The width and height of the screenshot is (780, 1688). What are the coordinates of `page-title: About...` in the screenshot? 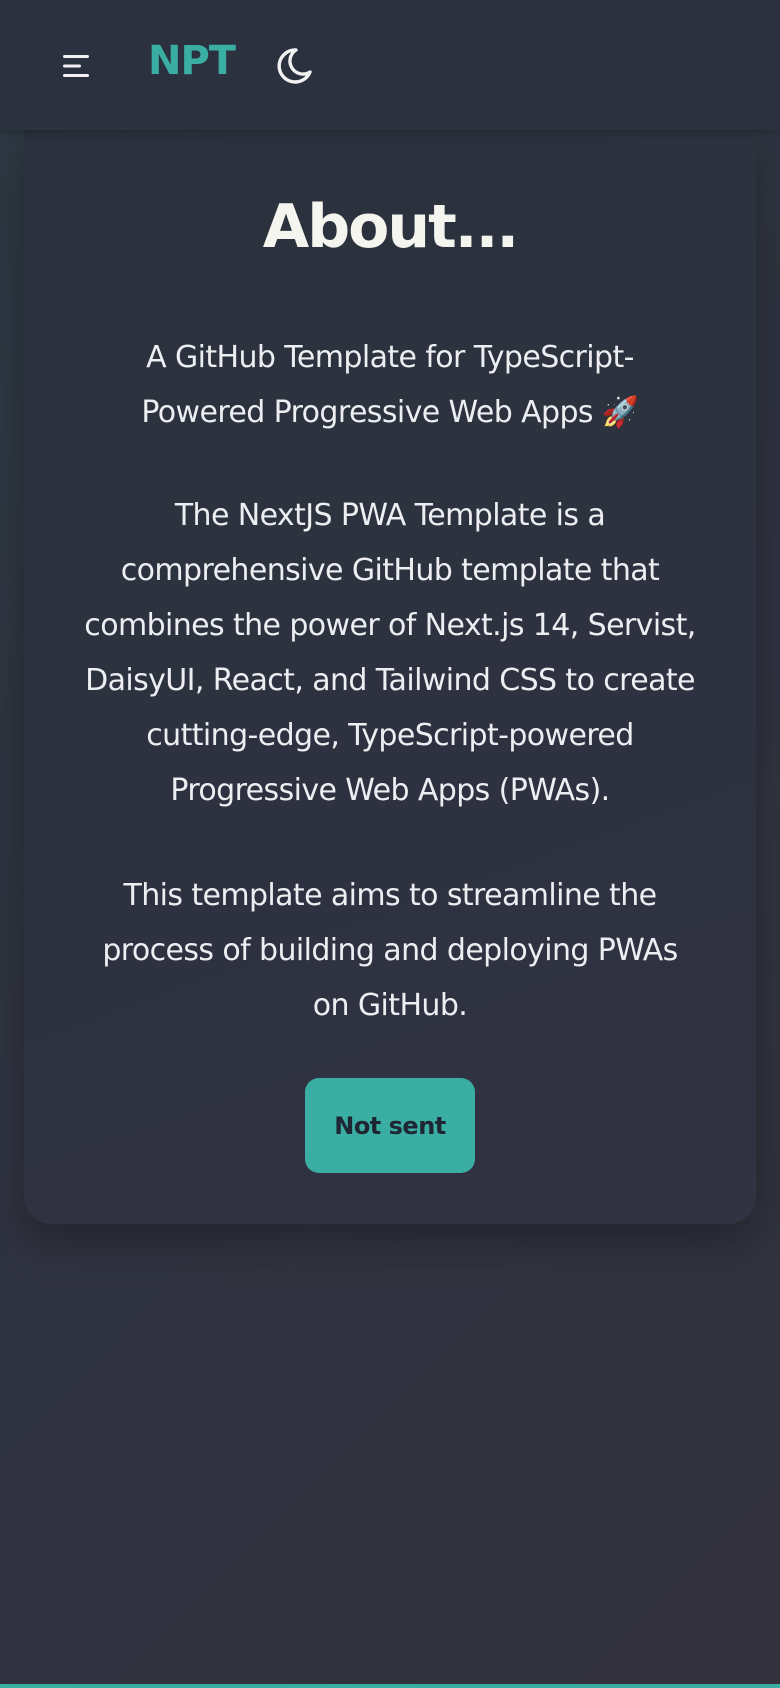 It's located at (390, 227).